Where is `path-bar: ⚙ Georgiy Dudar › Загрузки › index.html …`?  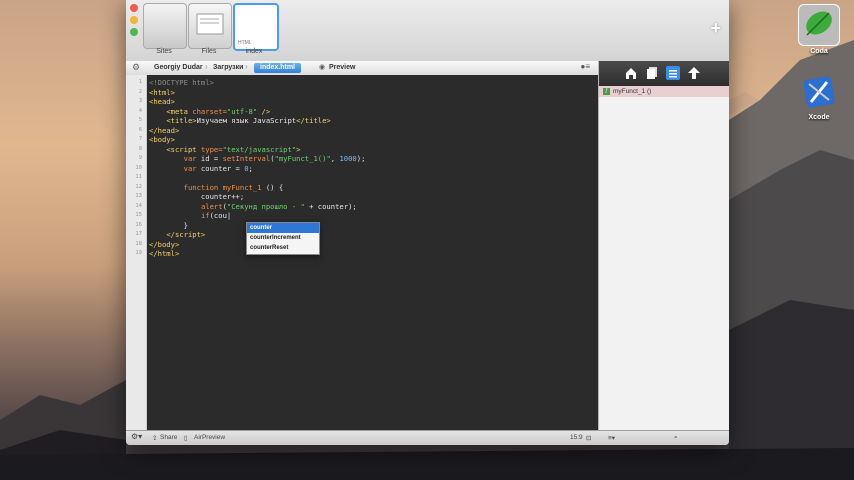
path-bar: ⚙ Georgiy Dudar › Загрузки › index.html … is located at coordinates (362, 68).